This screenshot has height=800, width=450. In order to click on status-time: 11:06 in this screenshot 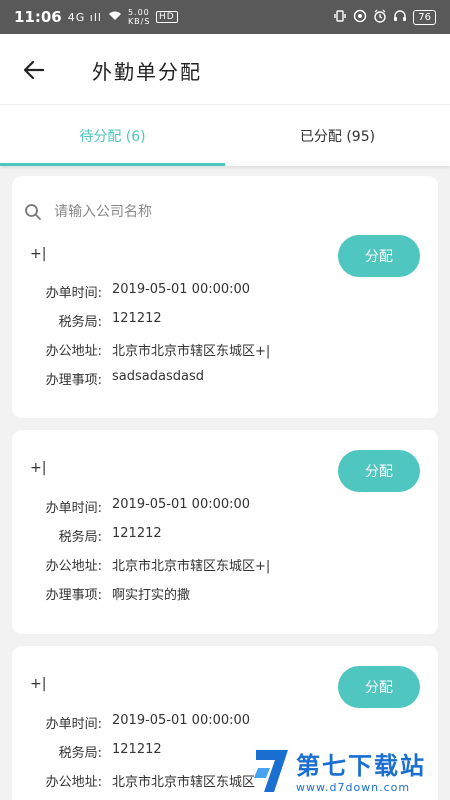, I will do `click(38, 17)`.